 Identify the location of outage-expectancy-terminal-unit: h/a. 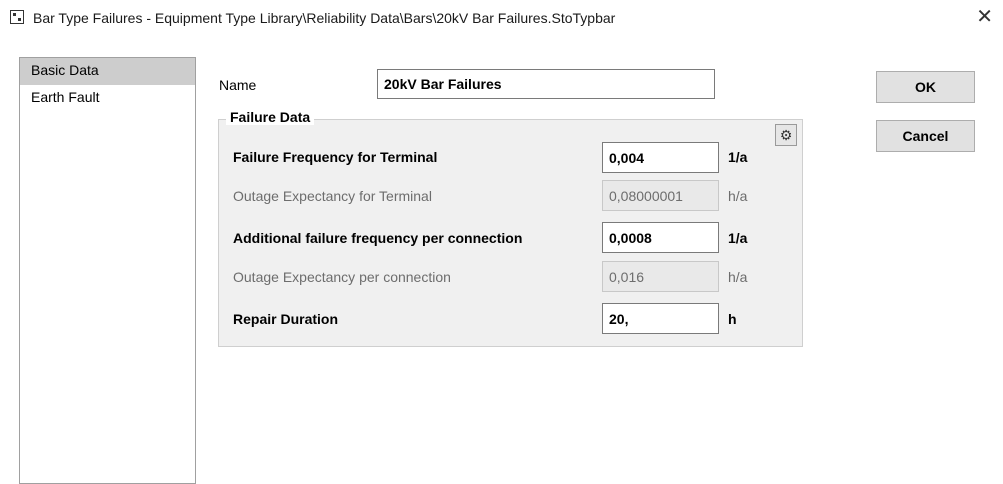
(738, 196).